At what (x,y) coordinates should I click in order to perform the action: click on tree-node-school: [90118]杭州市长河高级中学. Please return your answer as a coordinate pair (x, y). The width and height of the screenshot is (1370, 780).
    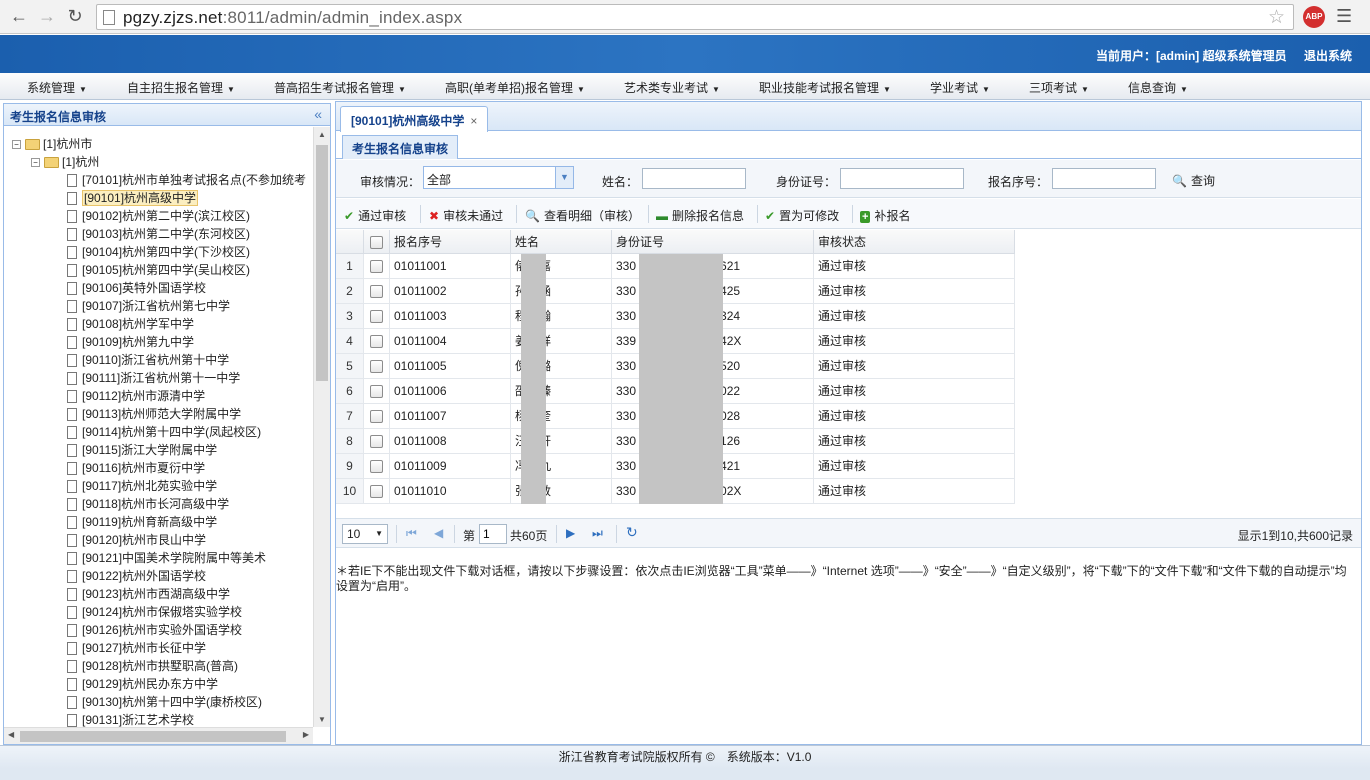
    Looking at the image, I should click on (148, 504).